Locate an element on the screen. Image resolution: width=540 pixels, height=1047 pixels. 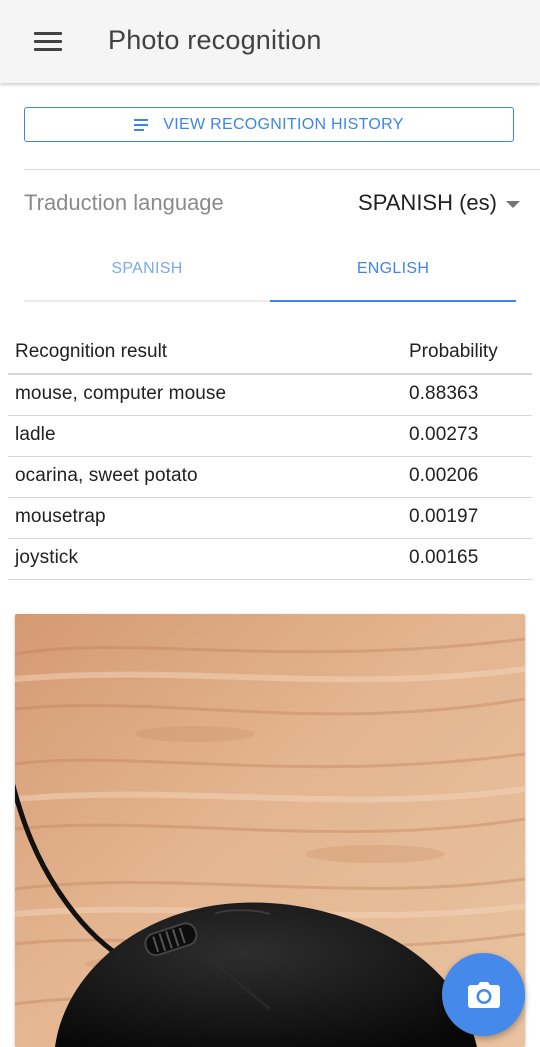
tab-english: ENGLISH is located at coordinates (393, 269).